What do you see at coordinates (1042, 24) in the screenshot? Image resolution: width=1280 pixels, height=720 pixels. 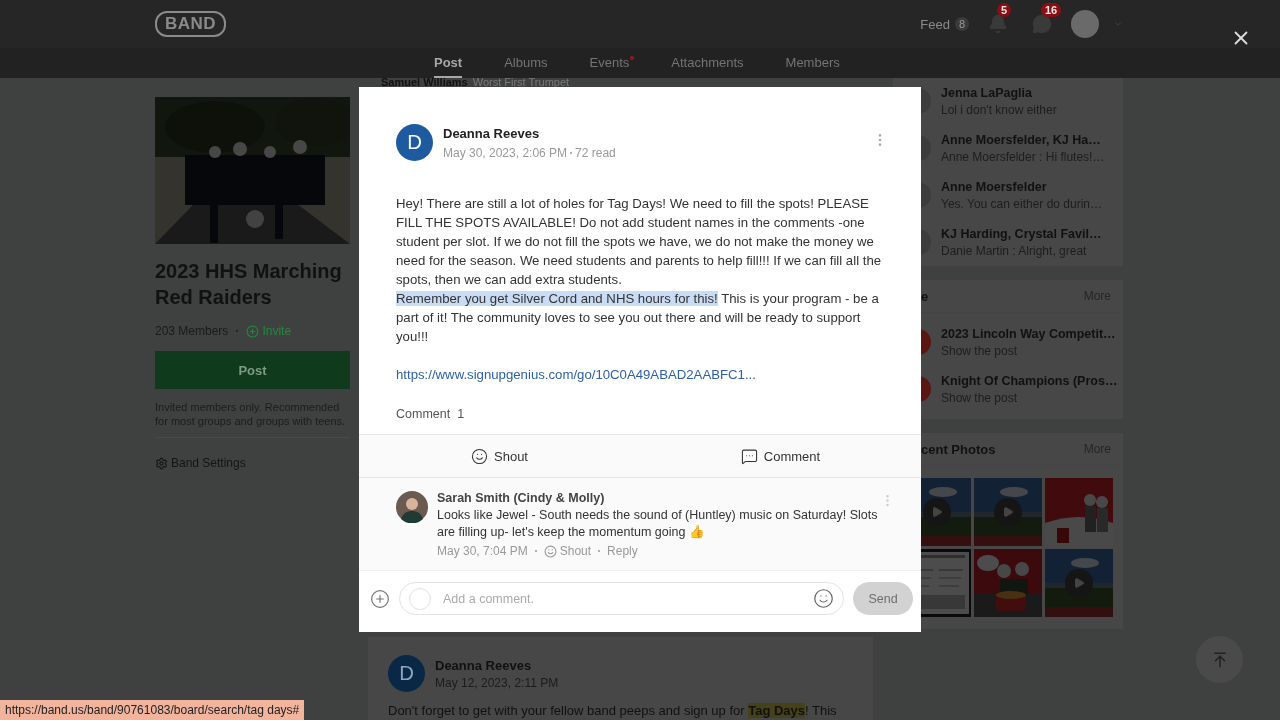 I see `chat-icon` at bounding box center [1042, 24].